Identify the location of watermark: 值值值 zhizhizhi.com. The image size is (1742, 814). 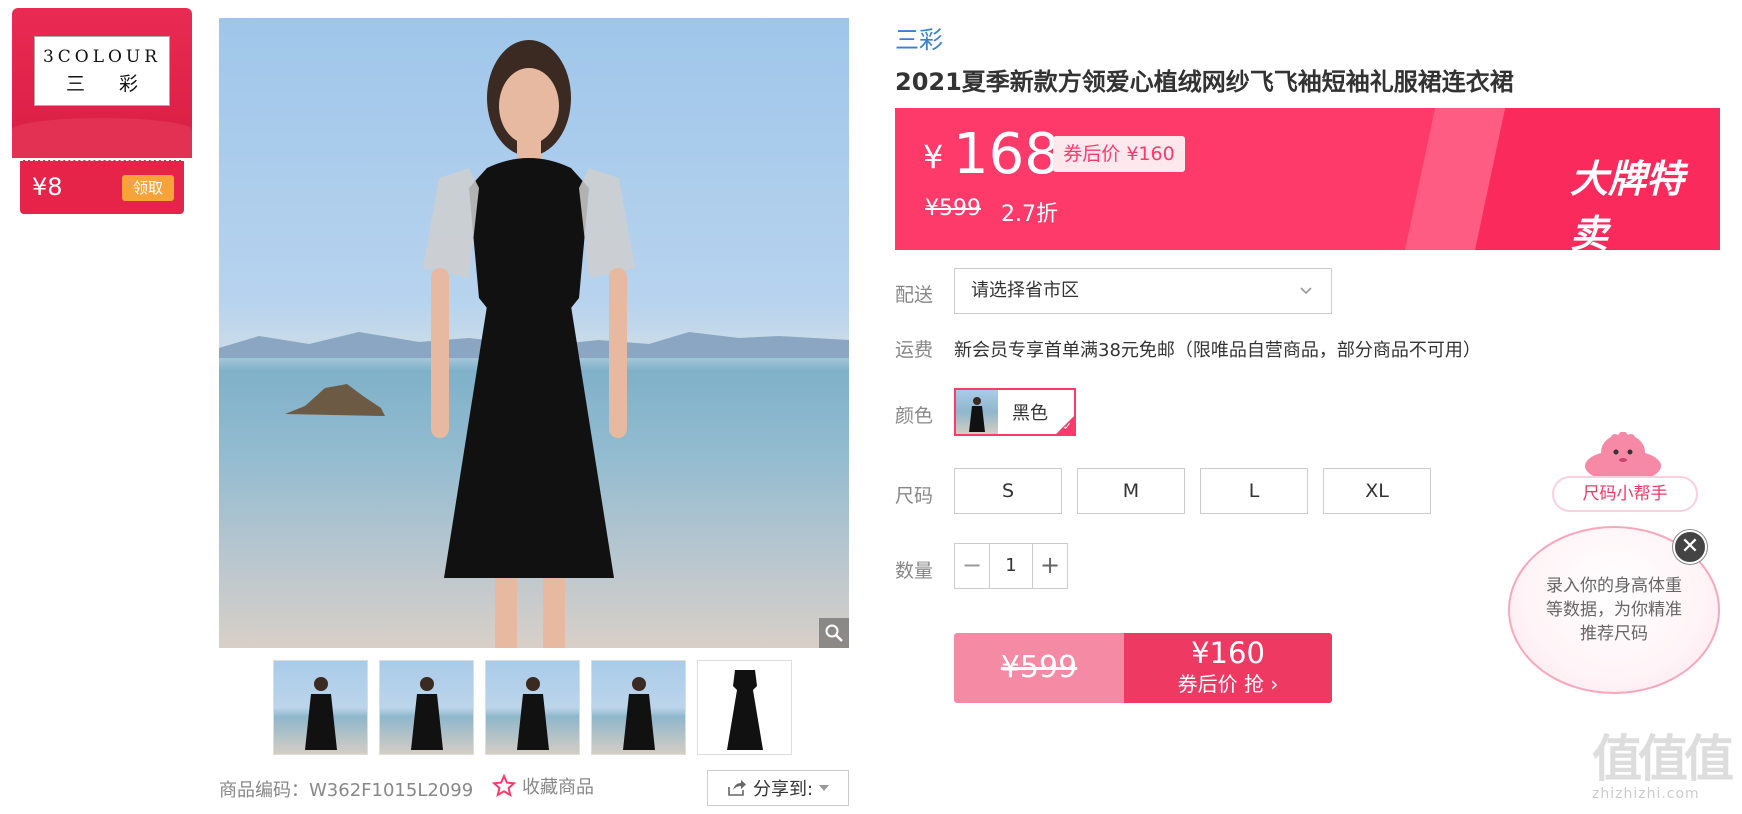
(1665, 771).